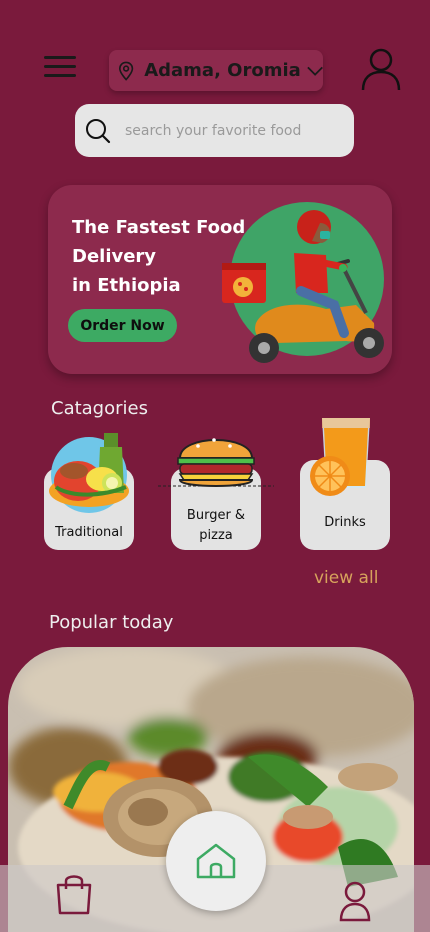 This screenshot has height=932, width=430. What do you see at coordinates (346, 578) in the screenshot?
I see `view-all-link: view all` at bounding box center [346, 578].